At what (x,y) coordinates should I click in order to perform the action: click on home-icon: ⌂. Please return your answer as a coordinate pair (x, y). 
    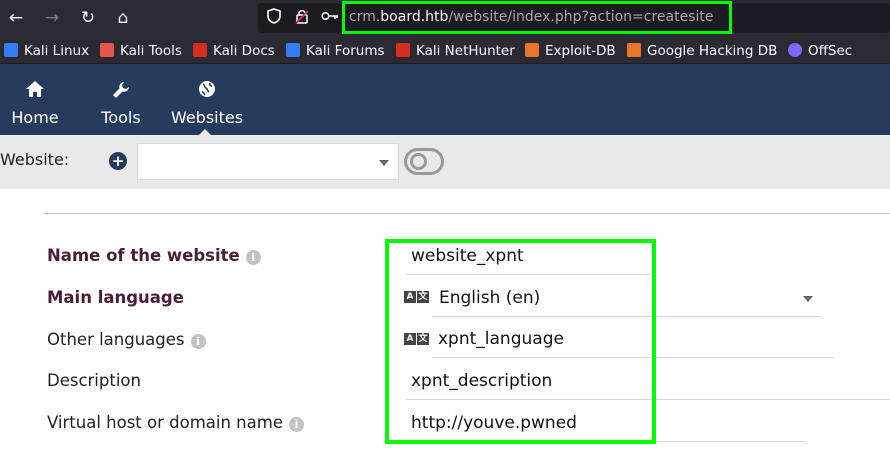
    Looking at the image, I should click on (123, 18).